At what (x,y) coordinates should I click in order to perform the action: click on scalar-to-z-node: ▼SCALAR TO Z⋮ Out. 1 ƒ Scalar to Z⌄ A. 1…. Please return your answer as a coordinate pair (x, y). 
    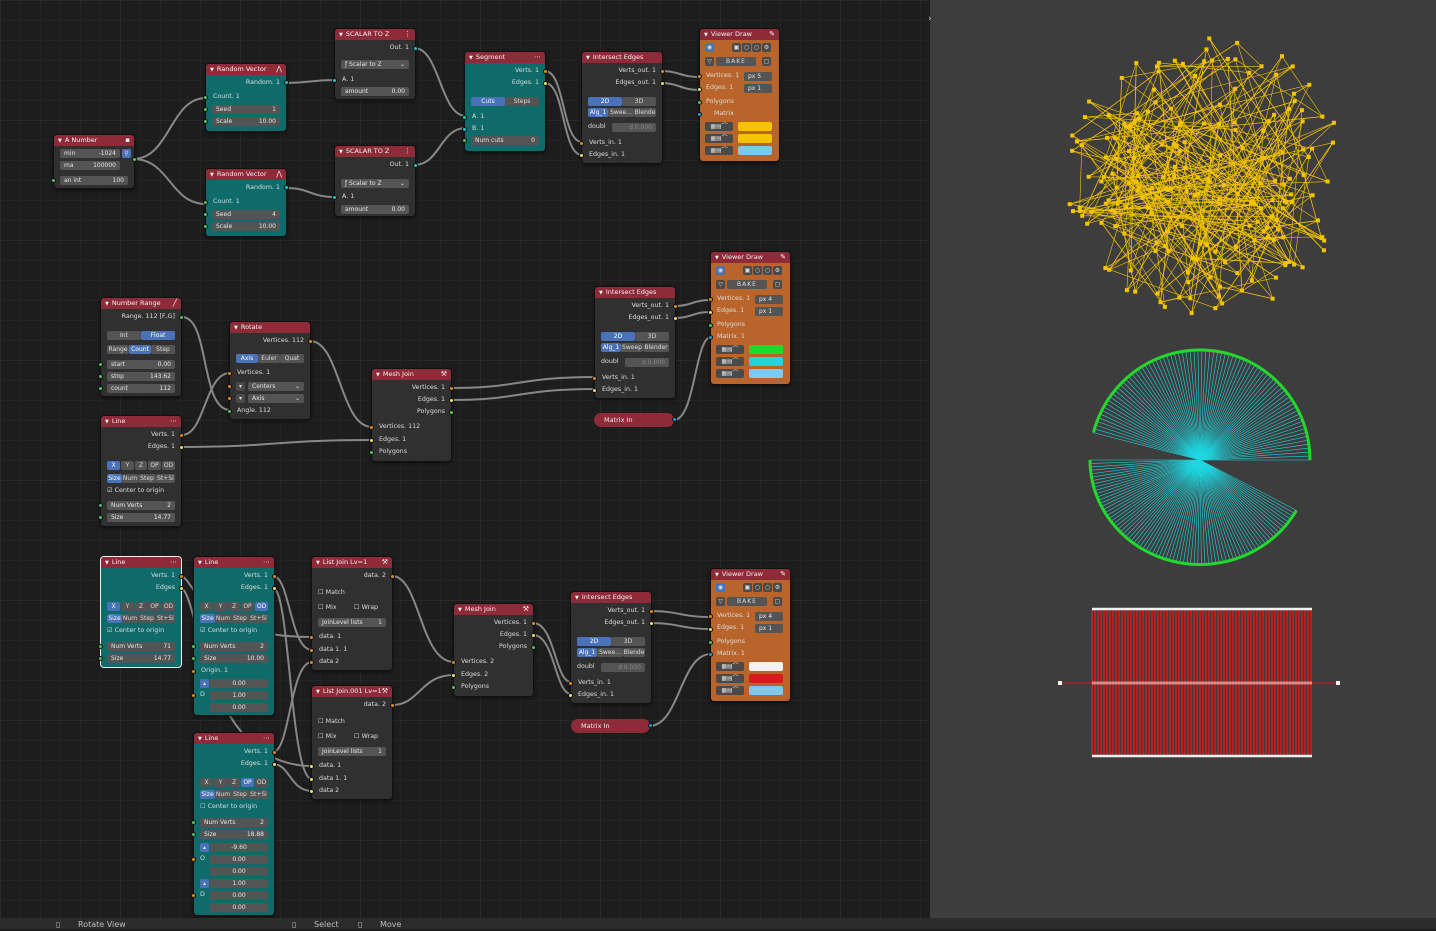
    Looking at the image, I should click on (375, 181).